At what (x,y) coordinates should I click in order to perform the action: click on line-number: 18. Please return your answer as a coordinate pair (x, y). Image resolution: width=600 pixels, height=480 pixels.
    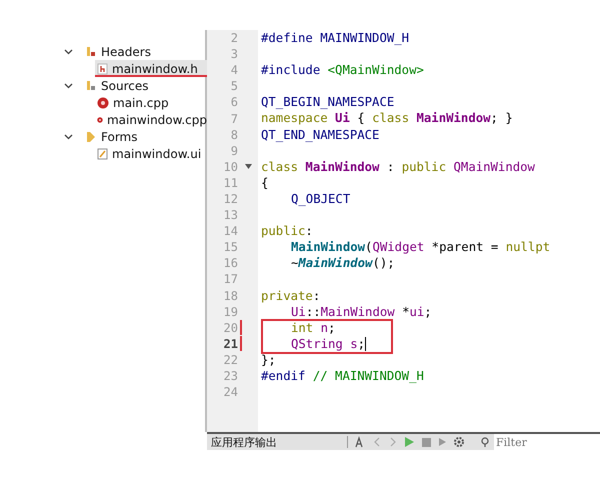
    Looking at the image, I should click on (230, 295).